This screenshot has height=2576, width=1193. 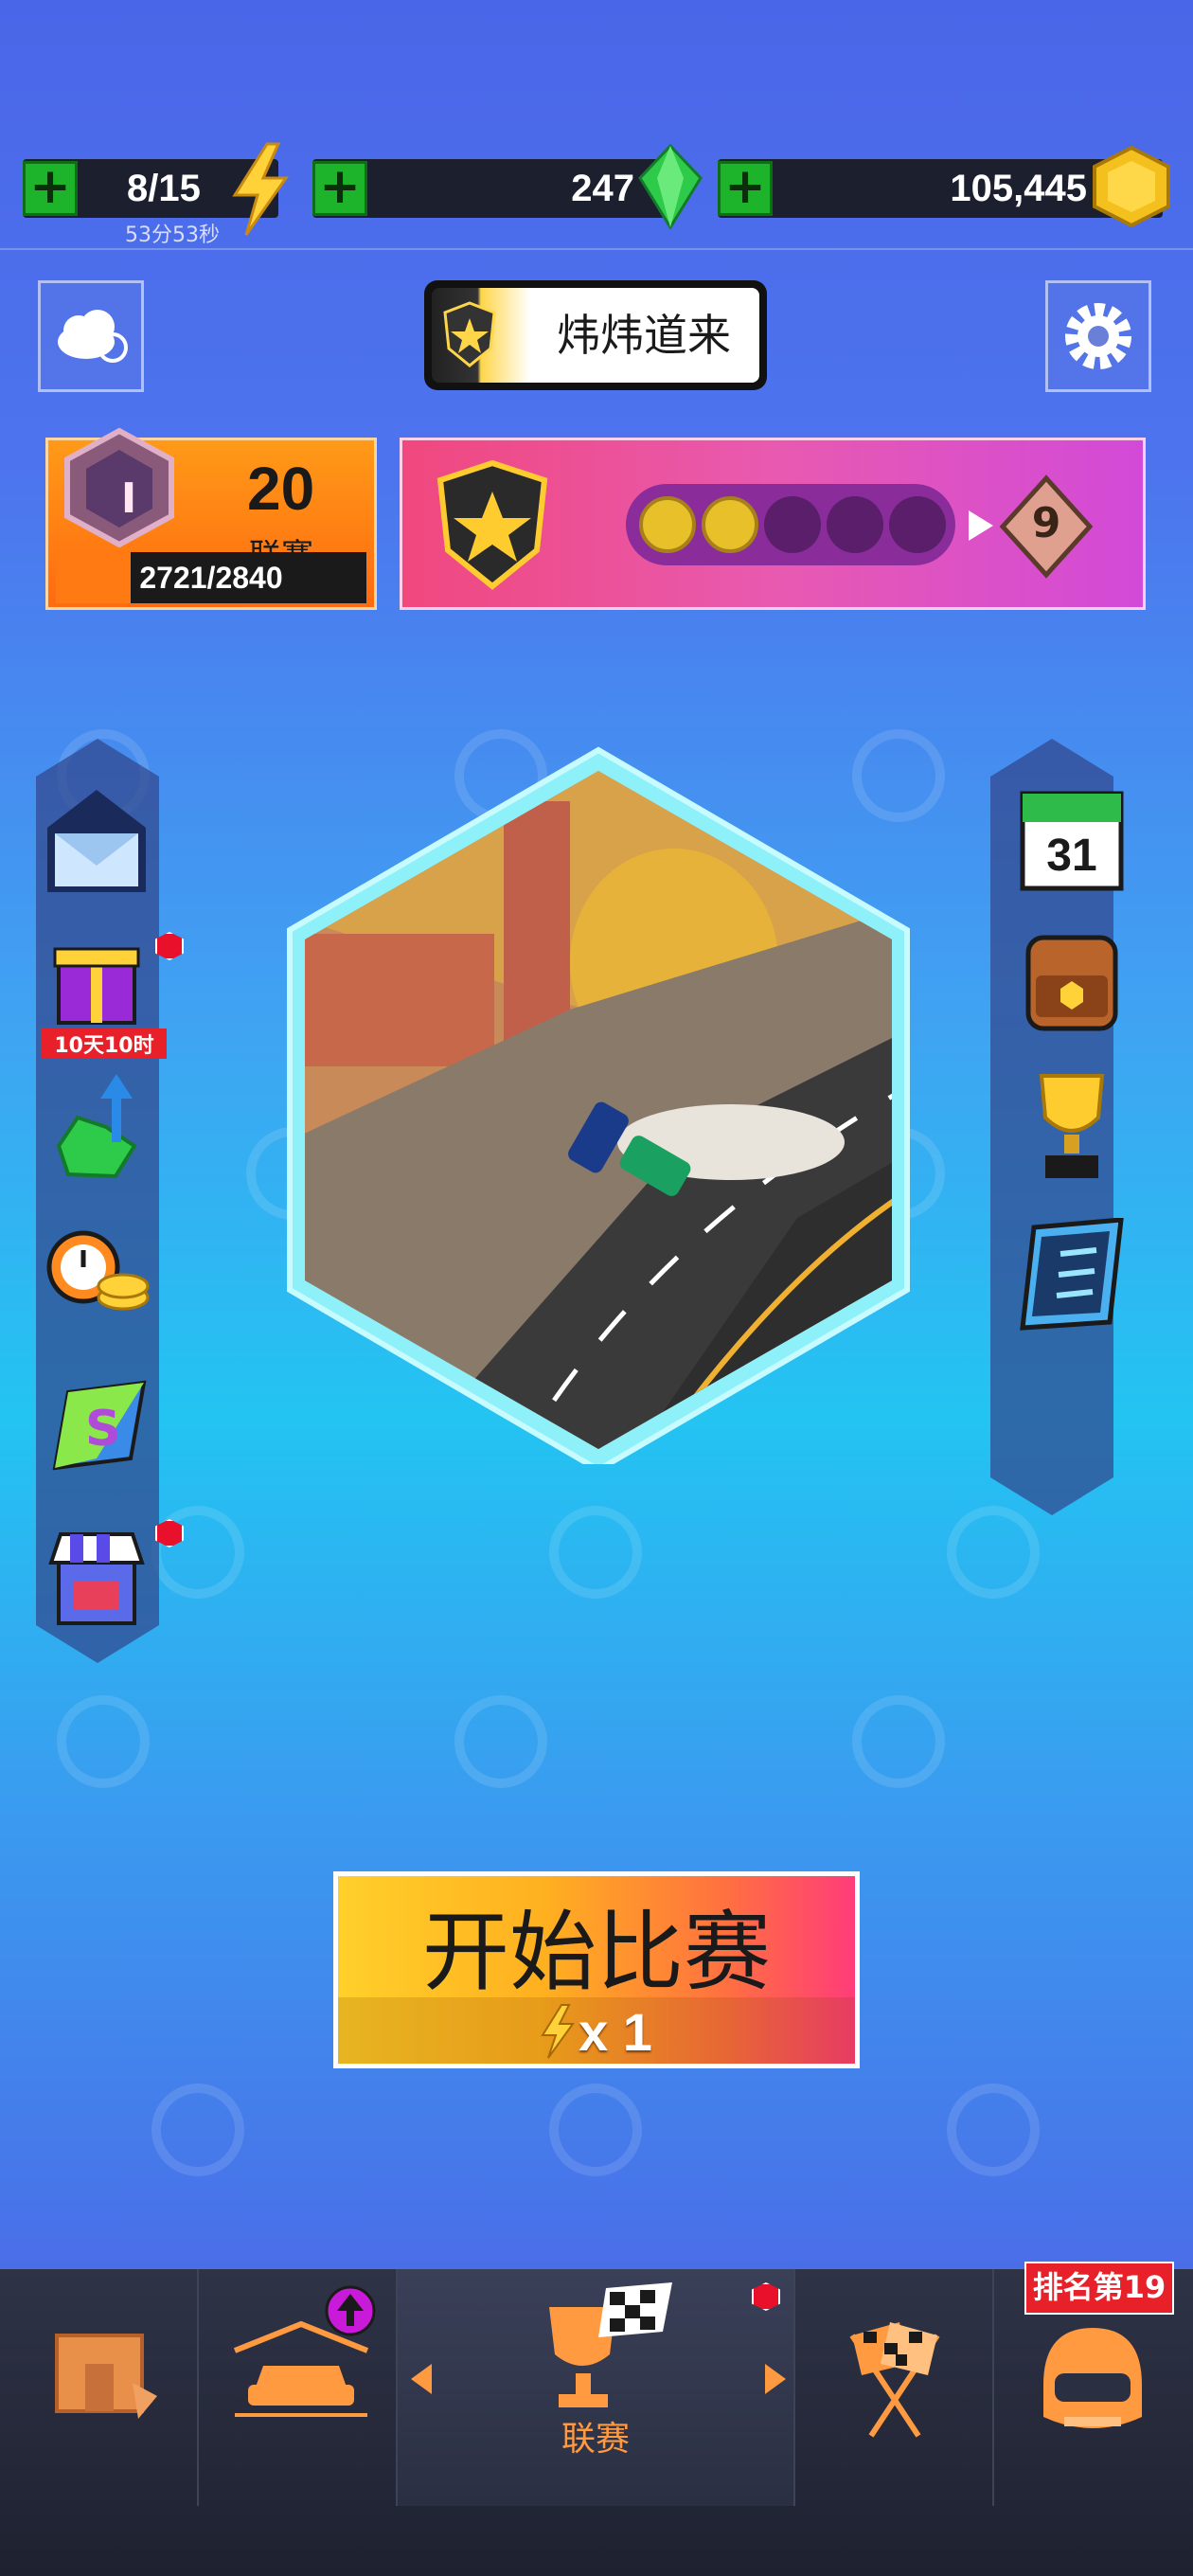 I want to click on gift-button: 10天10时, so click(x=103, y=993).